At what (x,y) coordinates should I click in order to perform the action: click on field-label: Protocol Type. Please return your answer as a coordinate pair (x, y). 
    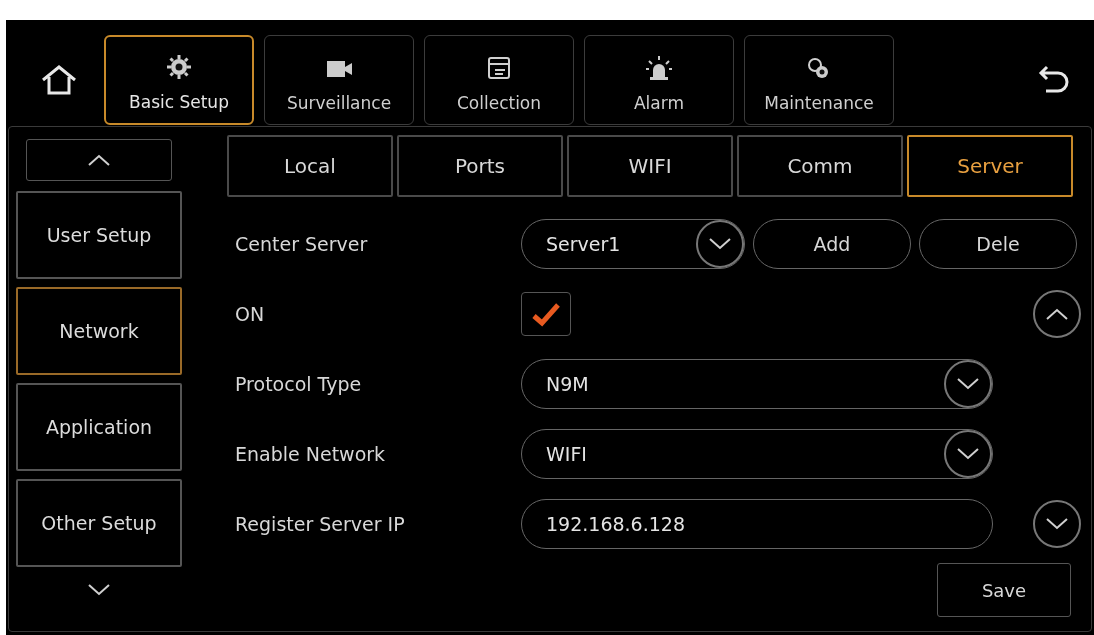
    Looking at the image, I should click on (299, 384).